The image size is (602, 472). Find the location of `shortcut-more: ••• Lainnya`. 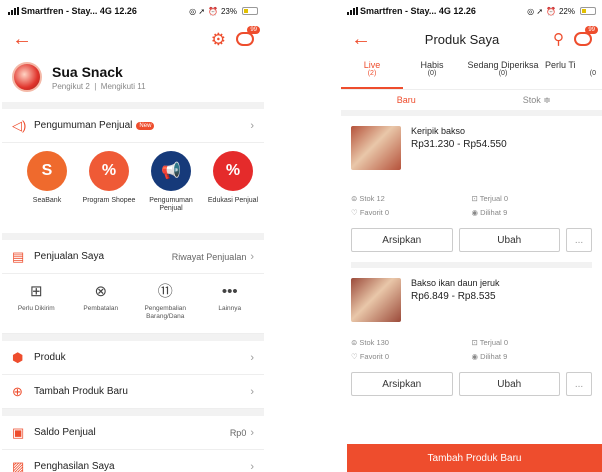

shortcut-more: ••• Lainnya is located at coordinates (230, 304).